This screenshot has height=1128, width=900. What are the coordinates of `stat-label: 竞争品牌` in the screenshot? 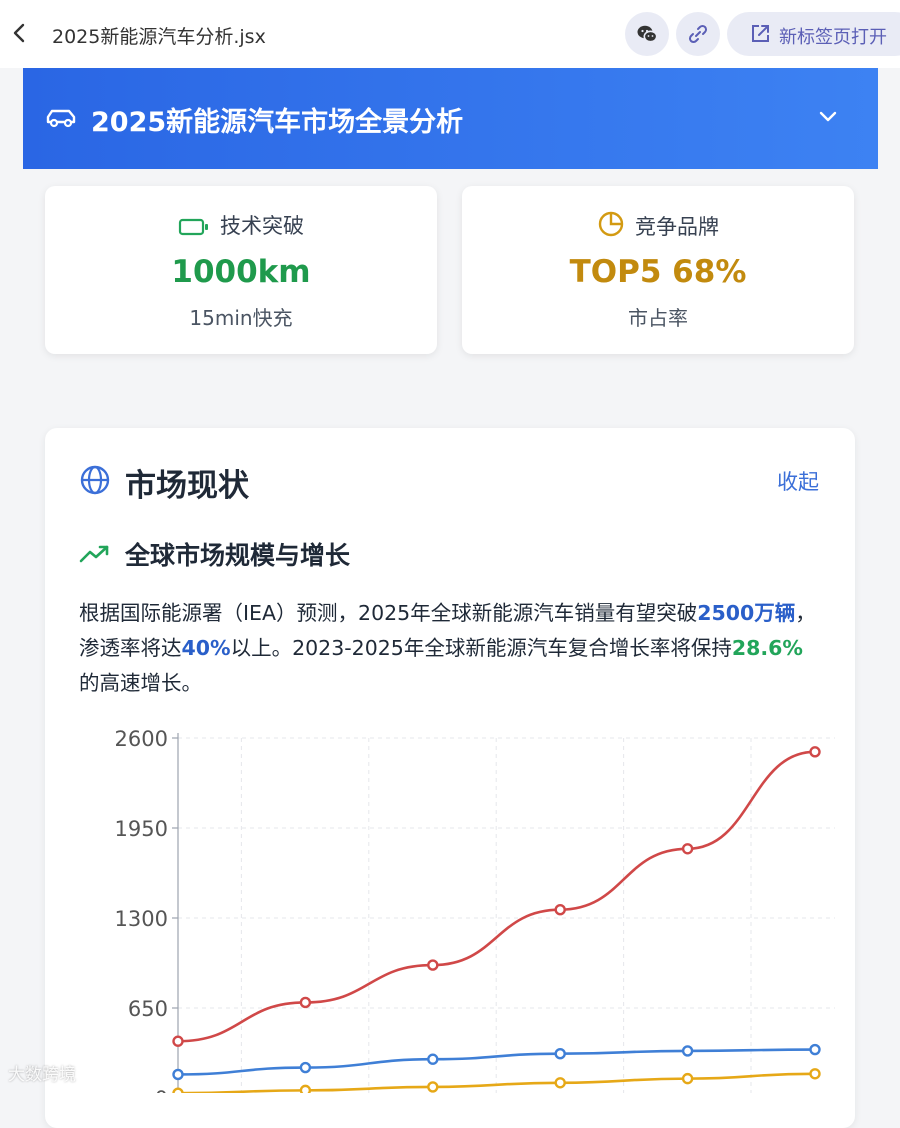 It's located at (677, 227).